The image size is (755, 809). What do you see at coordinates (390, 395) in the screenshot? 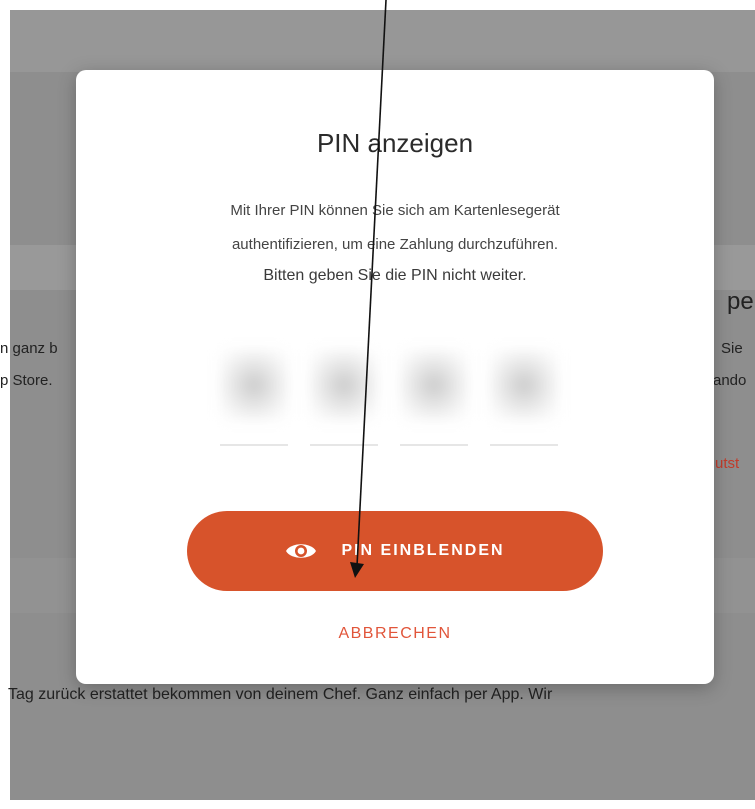
I see `pin-display` at bounding box center [390, 395].